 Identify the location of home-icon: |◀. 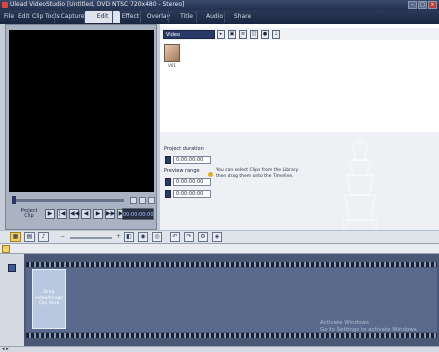
(62, 214).